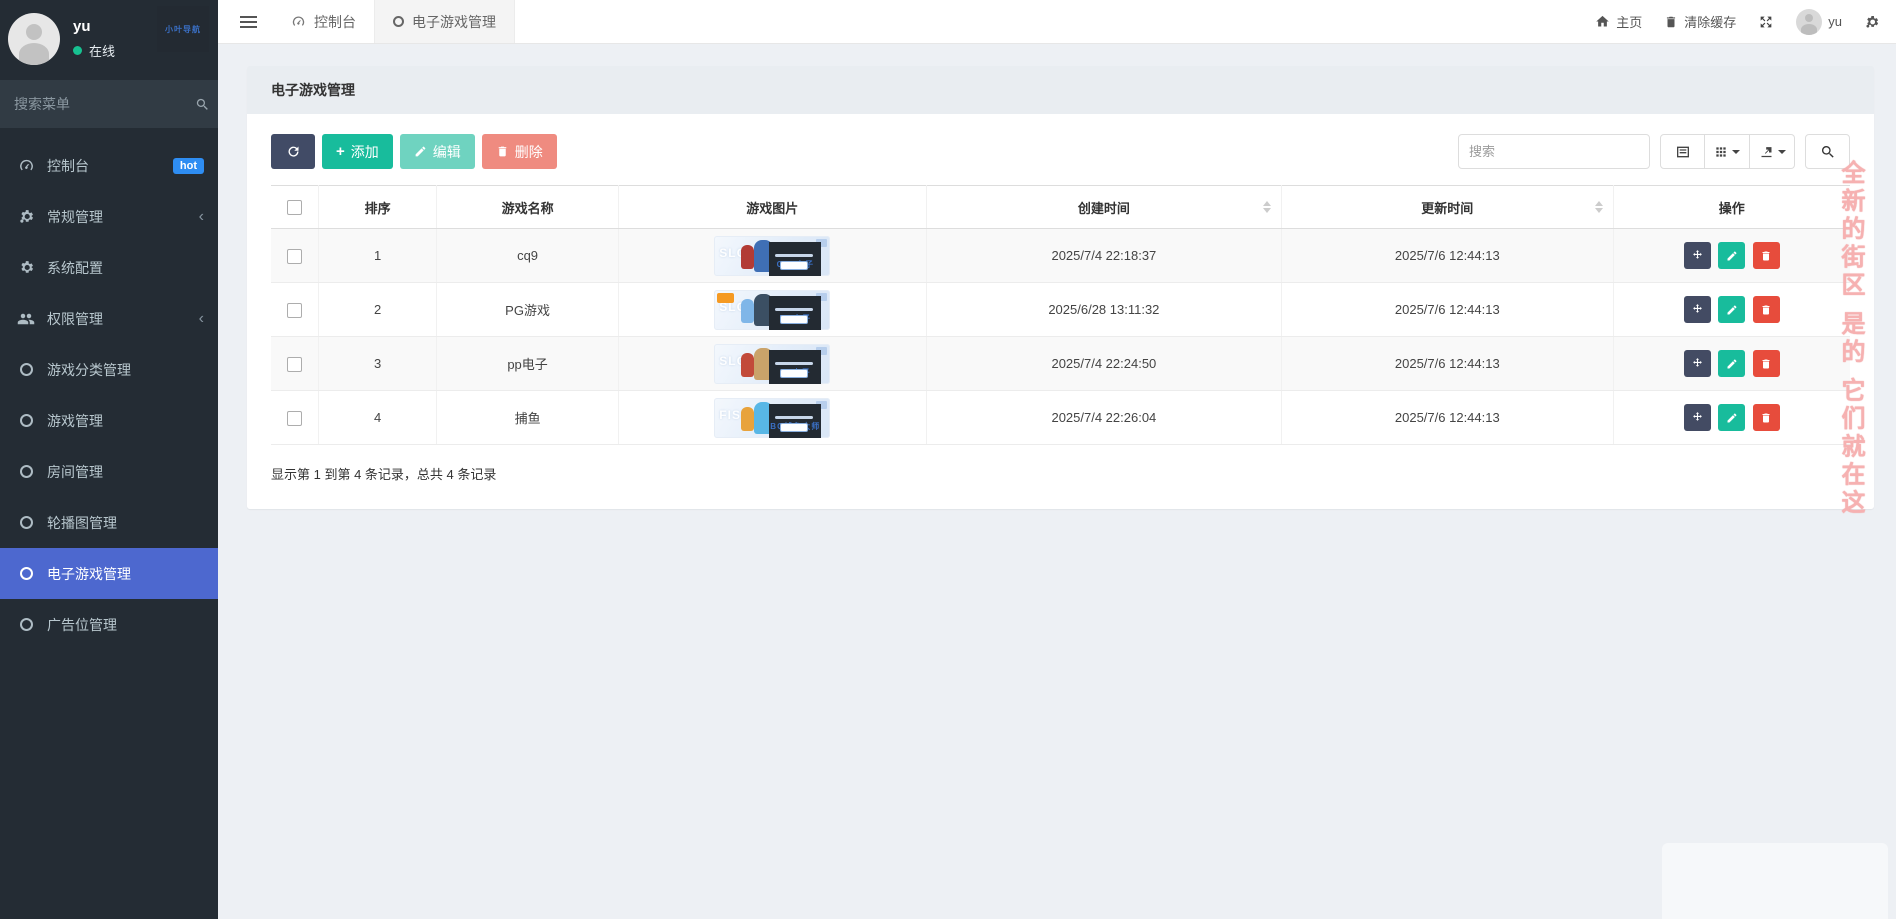 The image size is (1896, 919). I want to click on sidebar-item-permissions: 权限管理 ‹, so click(109, 318).